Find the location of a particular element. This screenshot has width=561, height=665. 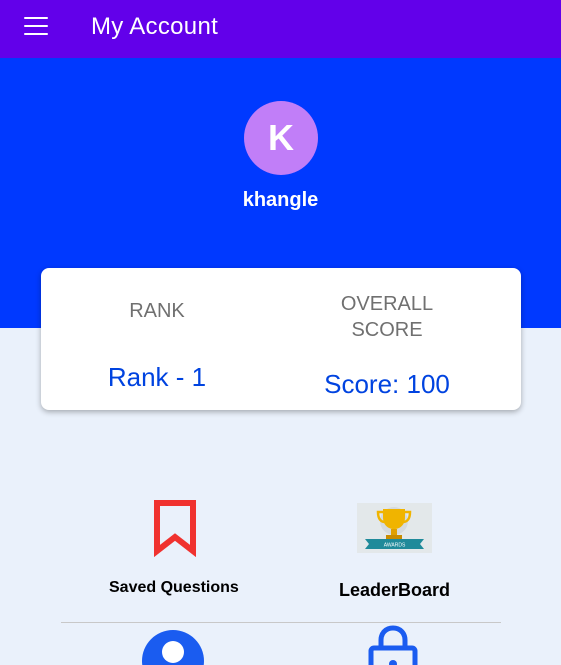

profile-button is located at coordinates (173, 646).